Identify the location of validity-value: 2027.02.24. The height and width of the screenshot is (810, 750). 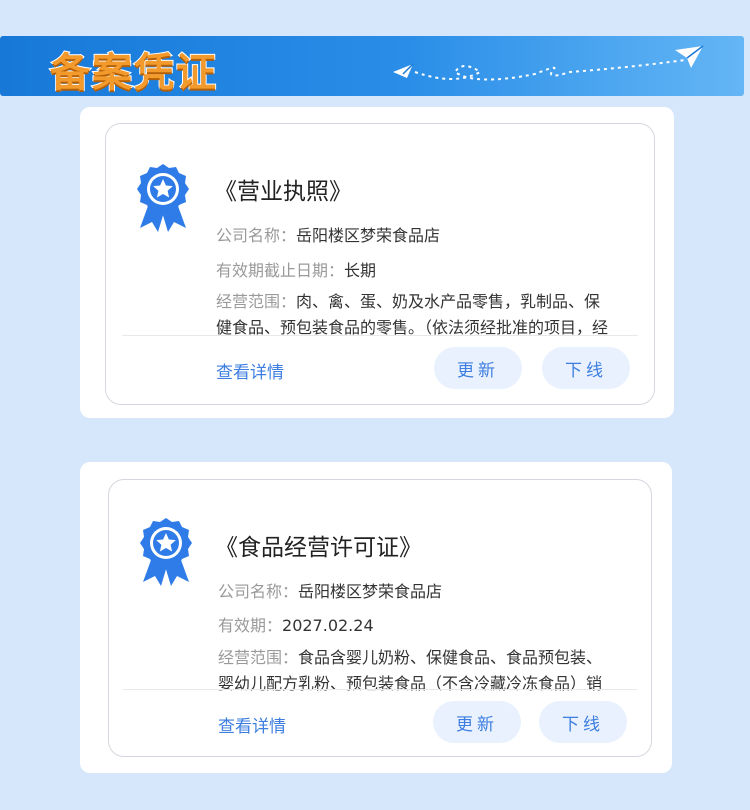
(328, 625).